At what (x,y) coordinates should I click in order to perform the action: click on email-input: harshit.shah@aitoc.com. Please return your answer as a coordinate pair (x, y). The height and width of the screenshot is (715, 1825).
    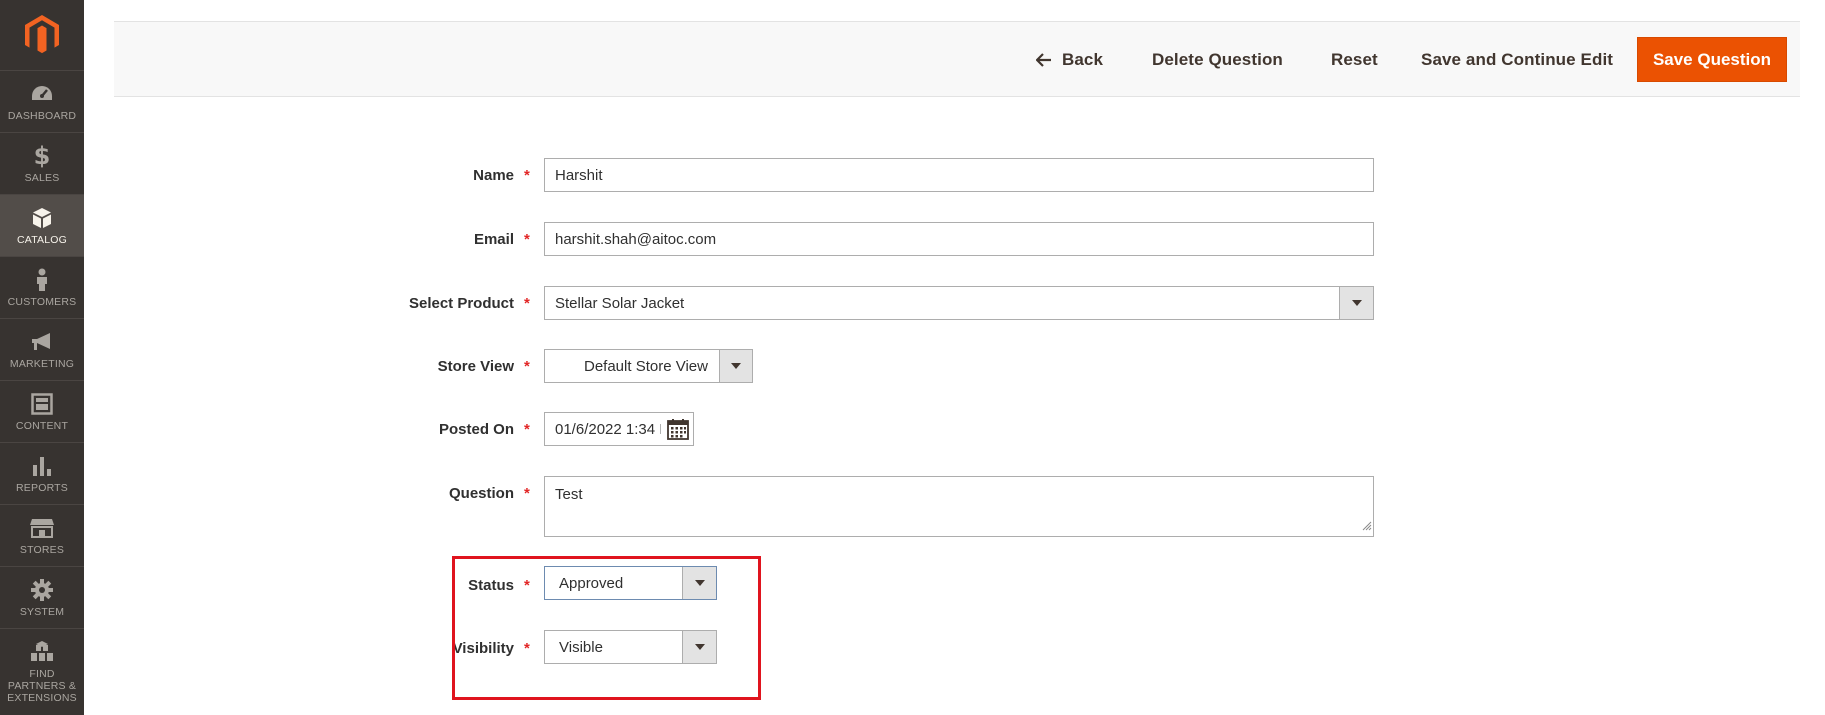
    Looking at the image, I should click on (959, 239).